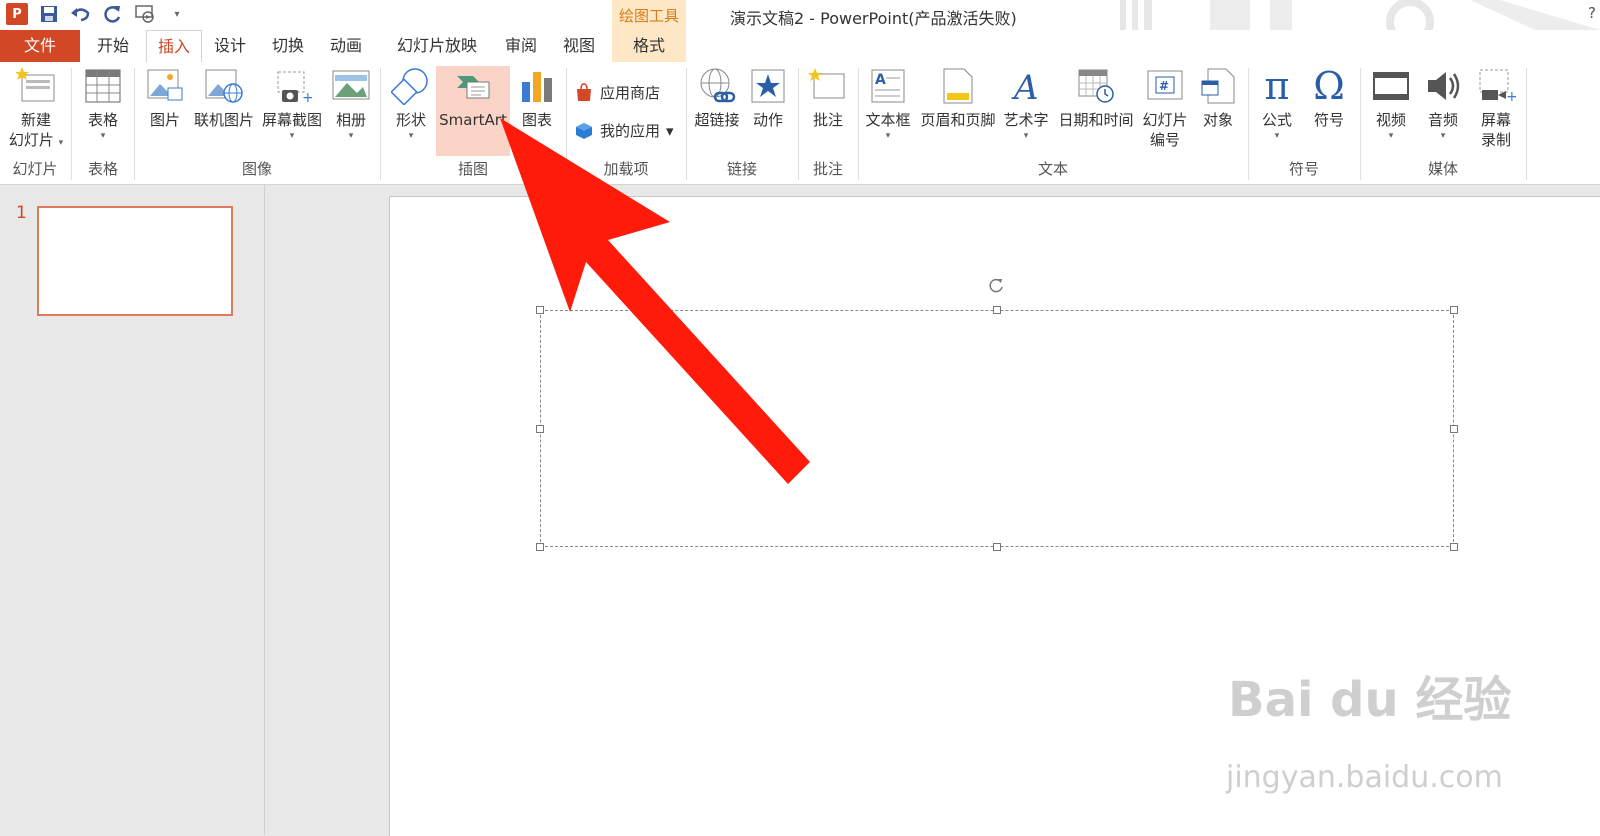  What do you see at coordinates (224, 98) in the screenshot?
I see `online-picture-button: 联机图片` at bounding box center [224, 98].